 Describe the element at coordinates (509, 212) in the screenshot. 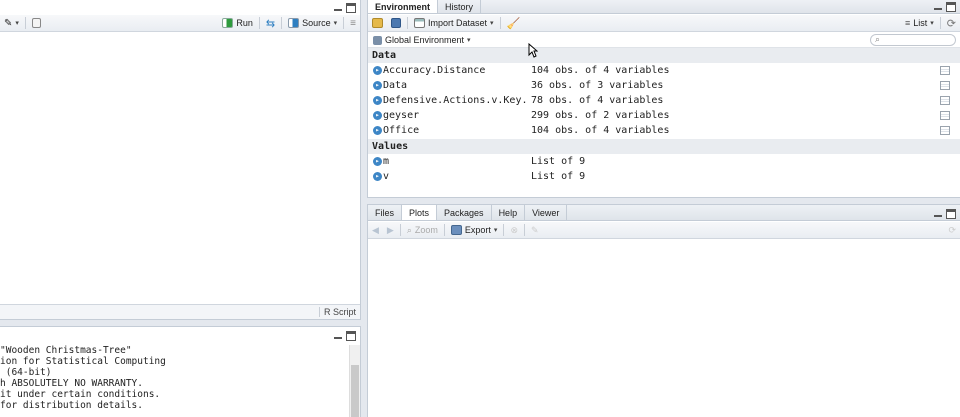

I see `tab-help: Help` at that location.